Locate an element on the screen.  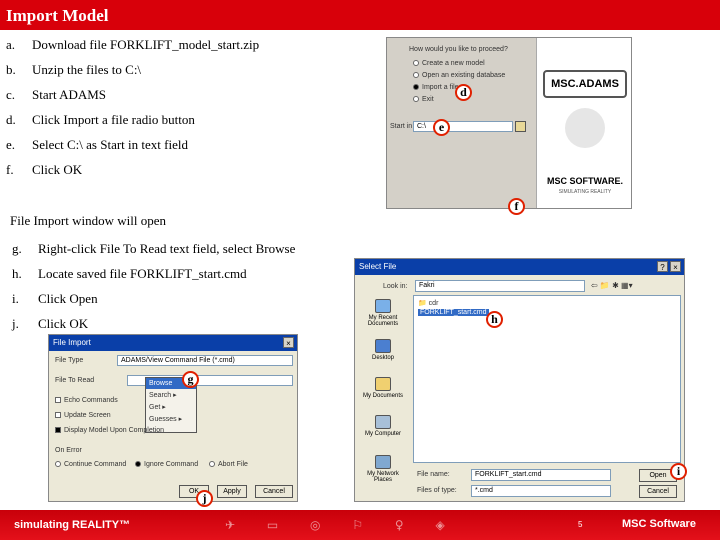
toolbar-icons: ⇦ 📁 ✱ ▦▾ is located at coordinates (612, 285).